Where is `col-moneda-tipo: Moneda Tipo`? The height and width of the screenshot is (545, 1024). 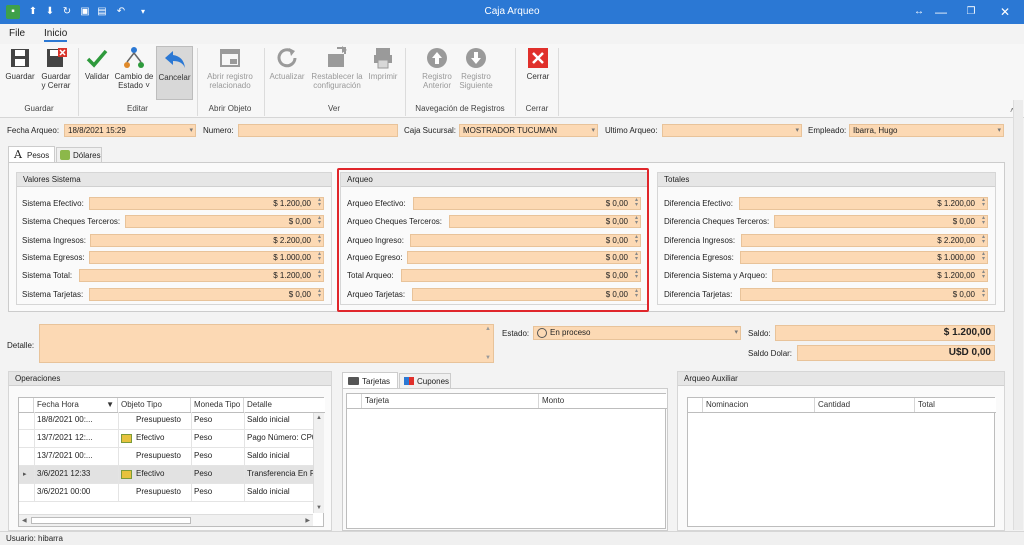 col-moneda-tipo: Moneda Tipo is located at coordinates (217, 405).